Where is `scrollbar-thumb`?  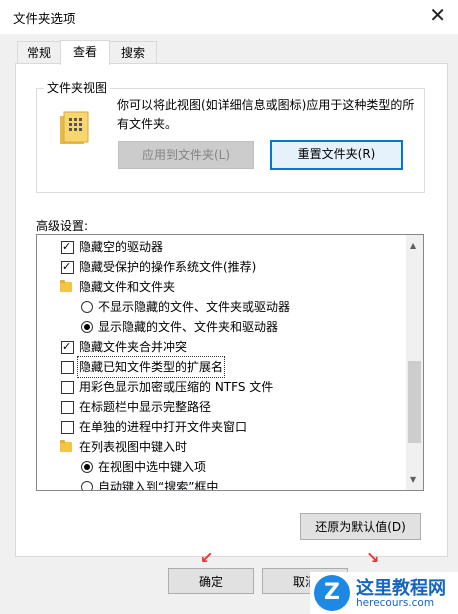
scrollbar-thumb is located at coordinates (414, 402).